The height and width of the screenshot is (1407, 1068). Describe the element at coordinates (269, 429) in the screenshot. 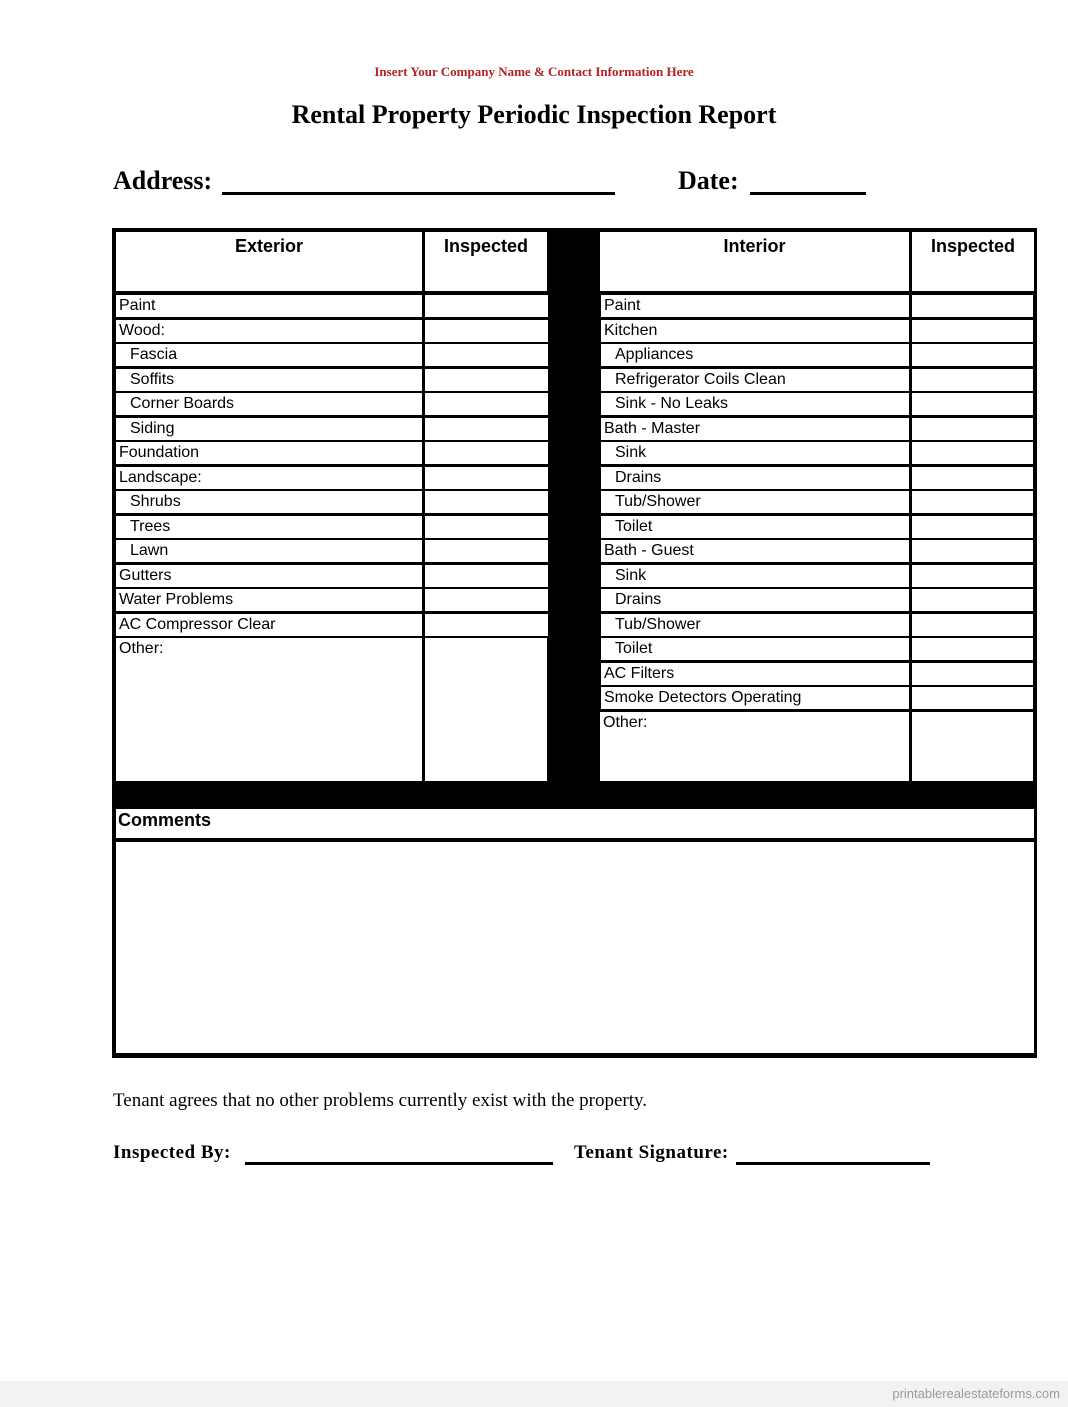

I see `exterior-item-label: Siding` at that location.